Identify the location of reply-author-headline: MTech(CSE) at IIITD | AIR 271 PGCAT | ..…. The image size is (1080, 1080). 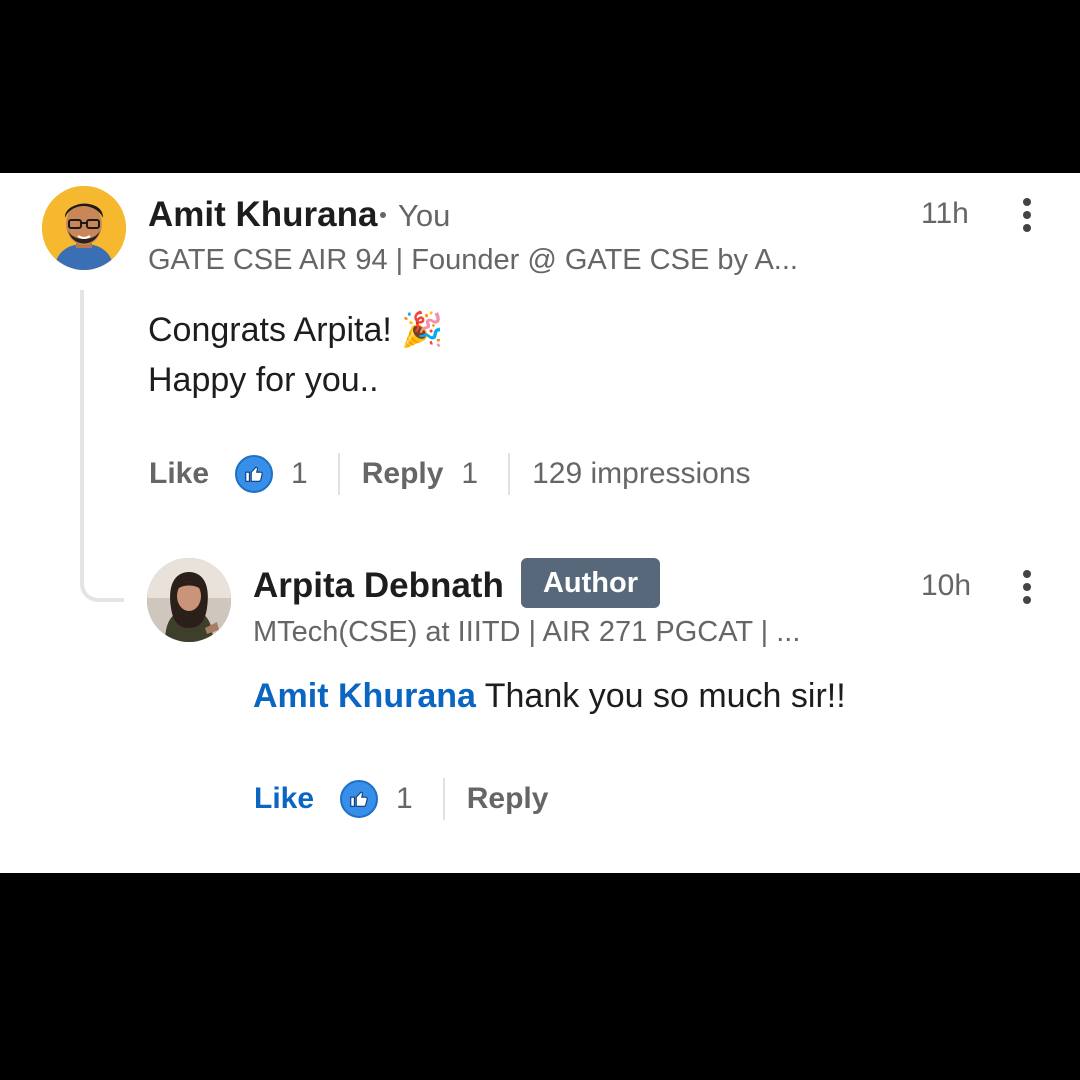
(527, 632).